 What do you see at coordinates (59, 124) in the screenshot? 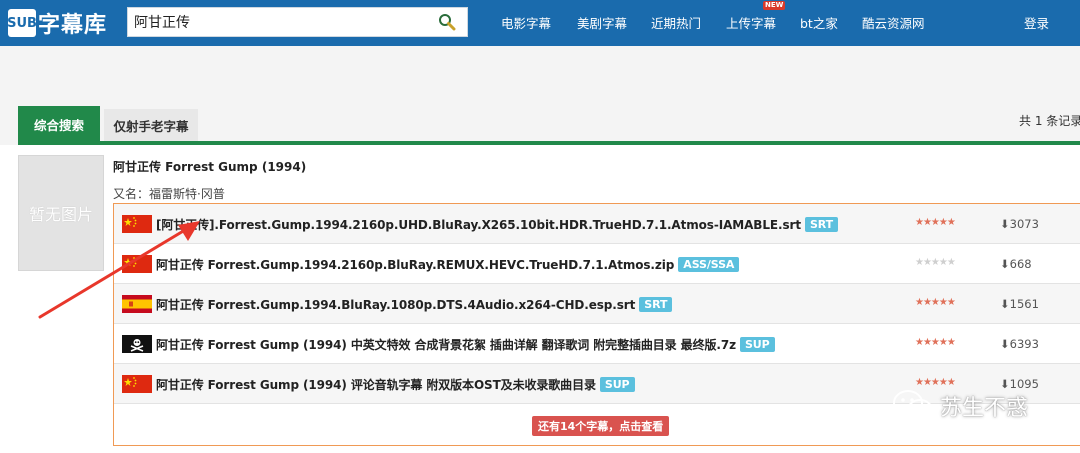
I see `tab-all-search: 综合搜索` at bounding box center [59, 124].